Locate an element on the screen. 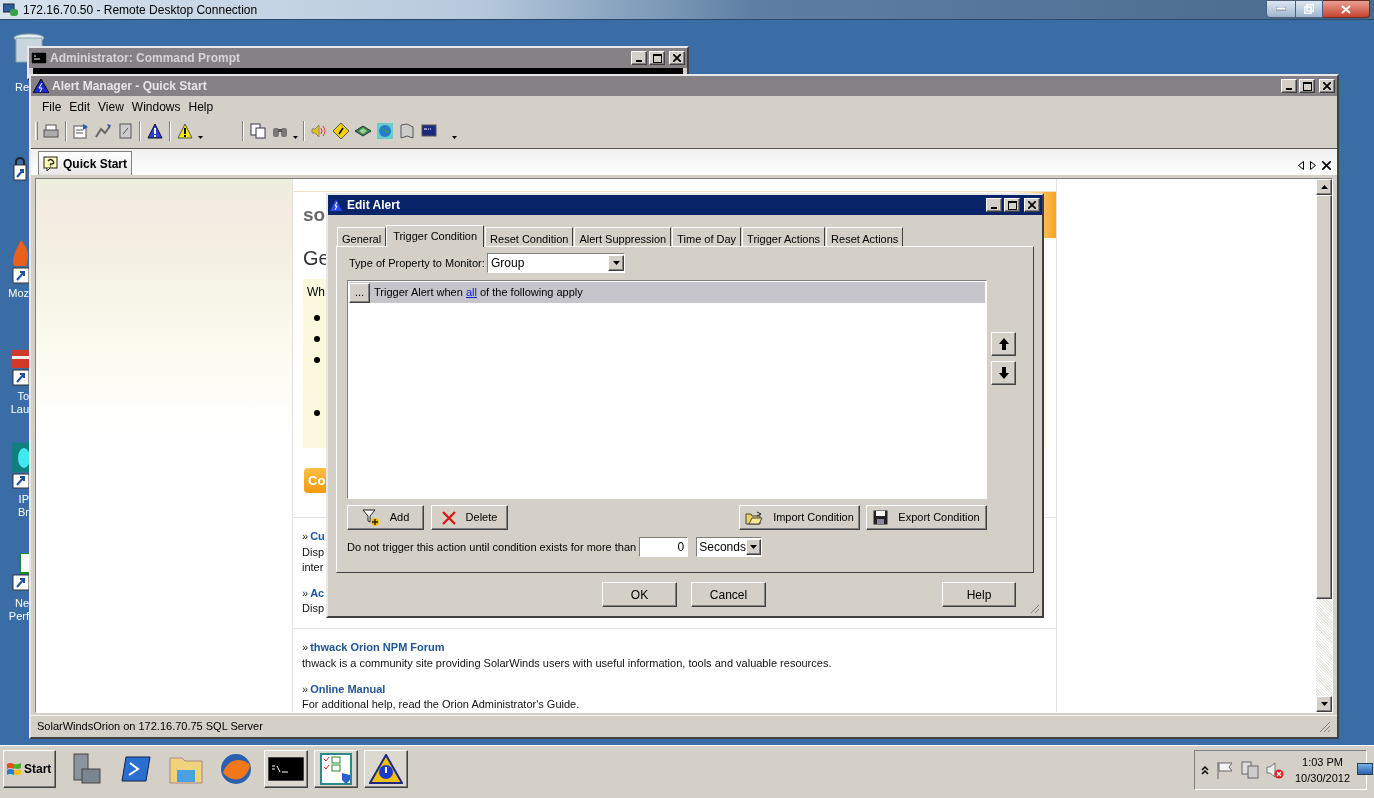 The height and width of the screenshot is (798, 1374). condition-row: ... Trigger Alert when all of the following apply is located at coordinates (667, 292).